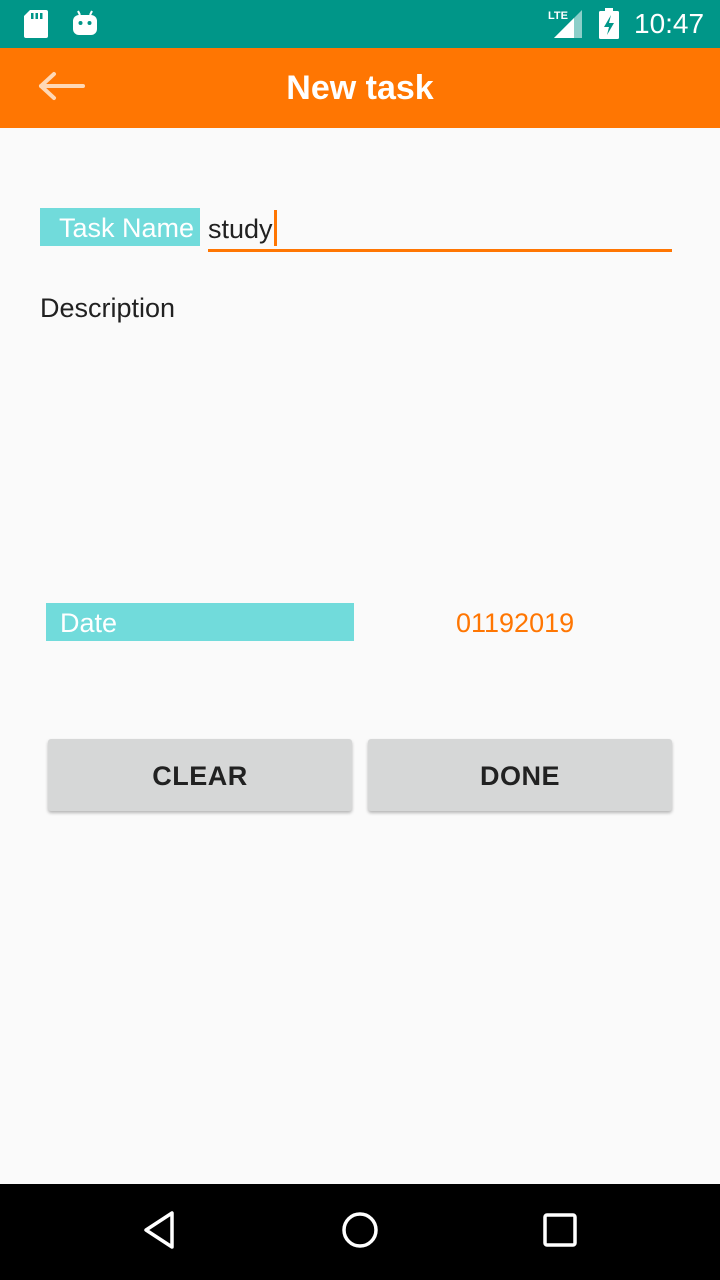 The image size is (720, 1280). I want to click on nav-recents-button, so click(560, 1232).